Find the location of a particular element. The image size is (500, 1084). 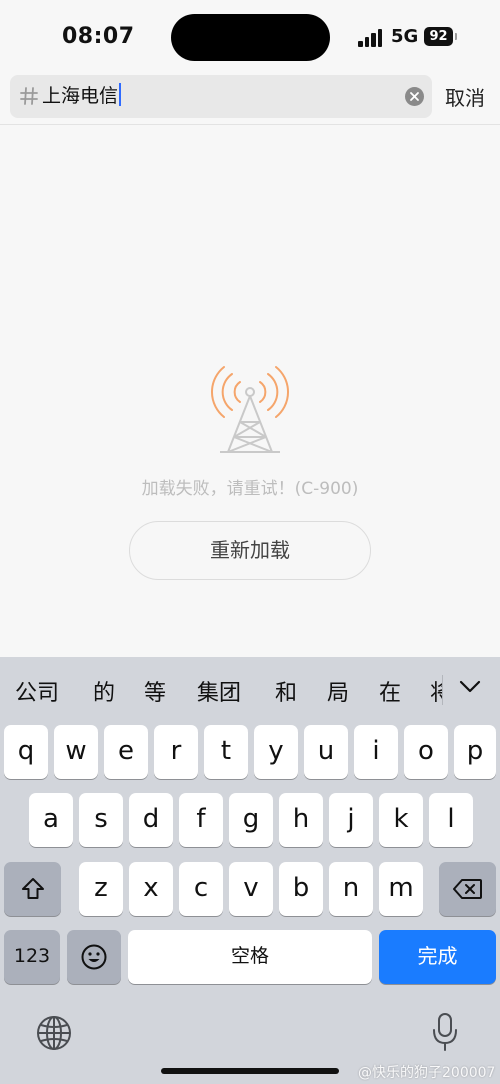

key-m: m is located at coordinates (401, 889).